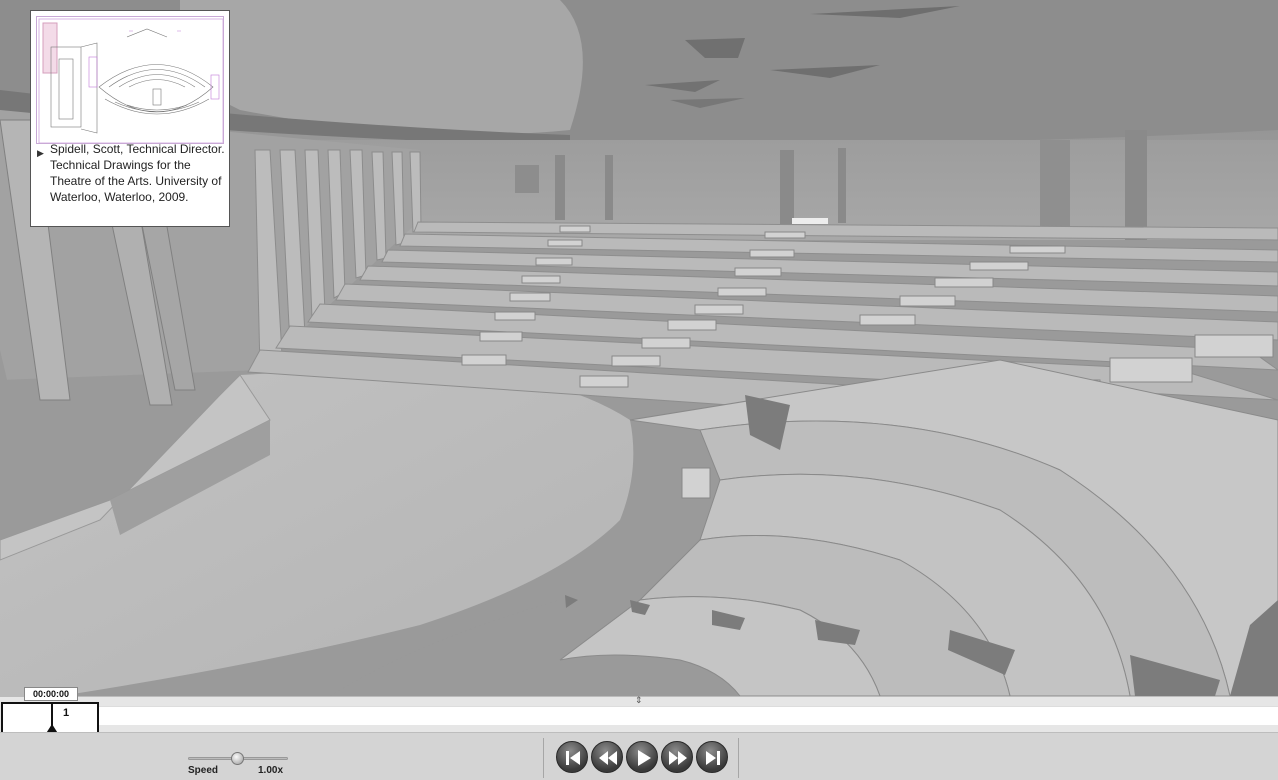 This screenshot has width=1278, height=780. What do you see at coordinates (237, 758) in the screenshot?
I see `speed-slider-knob` at bounding box center [237, 758].